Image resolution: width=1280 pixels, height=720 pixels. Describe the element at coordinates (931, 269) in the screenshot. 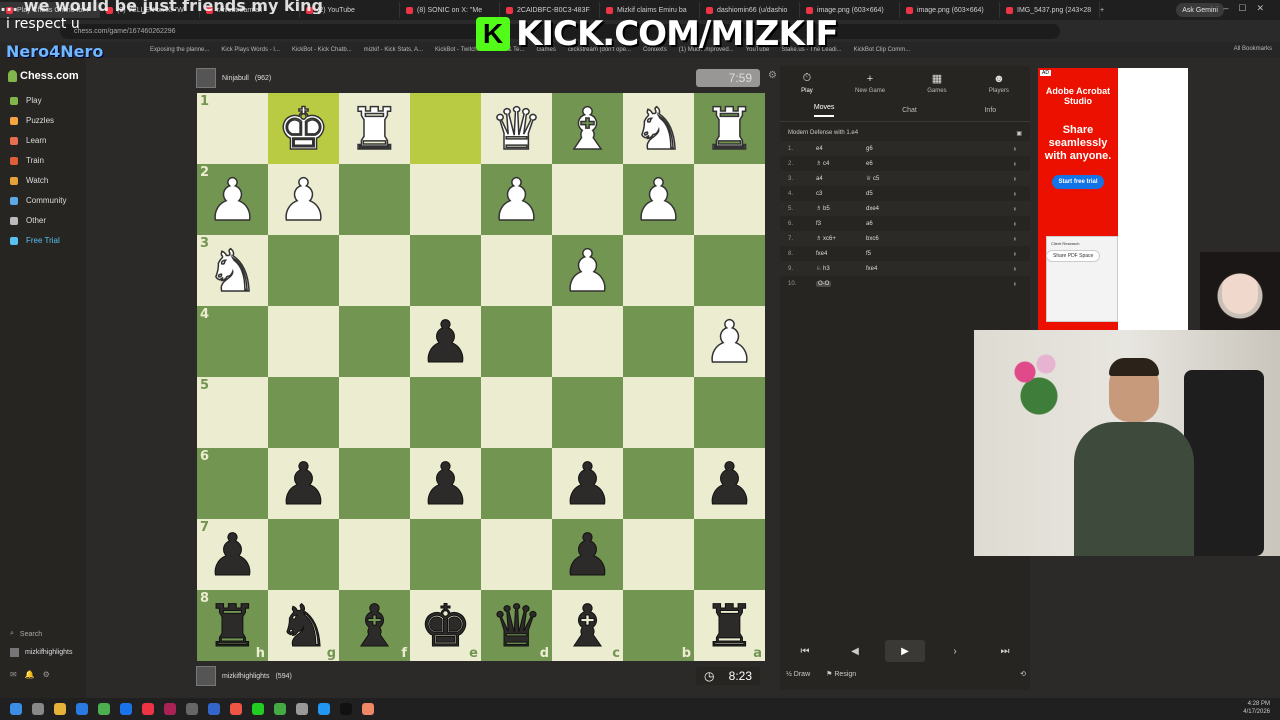

I see `black-move: fxe4` at that location.